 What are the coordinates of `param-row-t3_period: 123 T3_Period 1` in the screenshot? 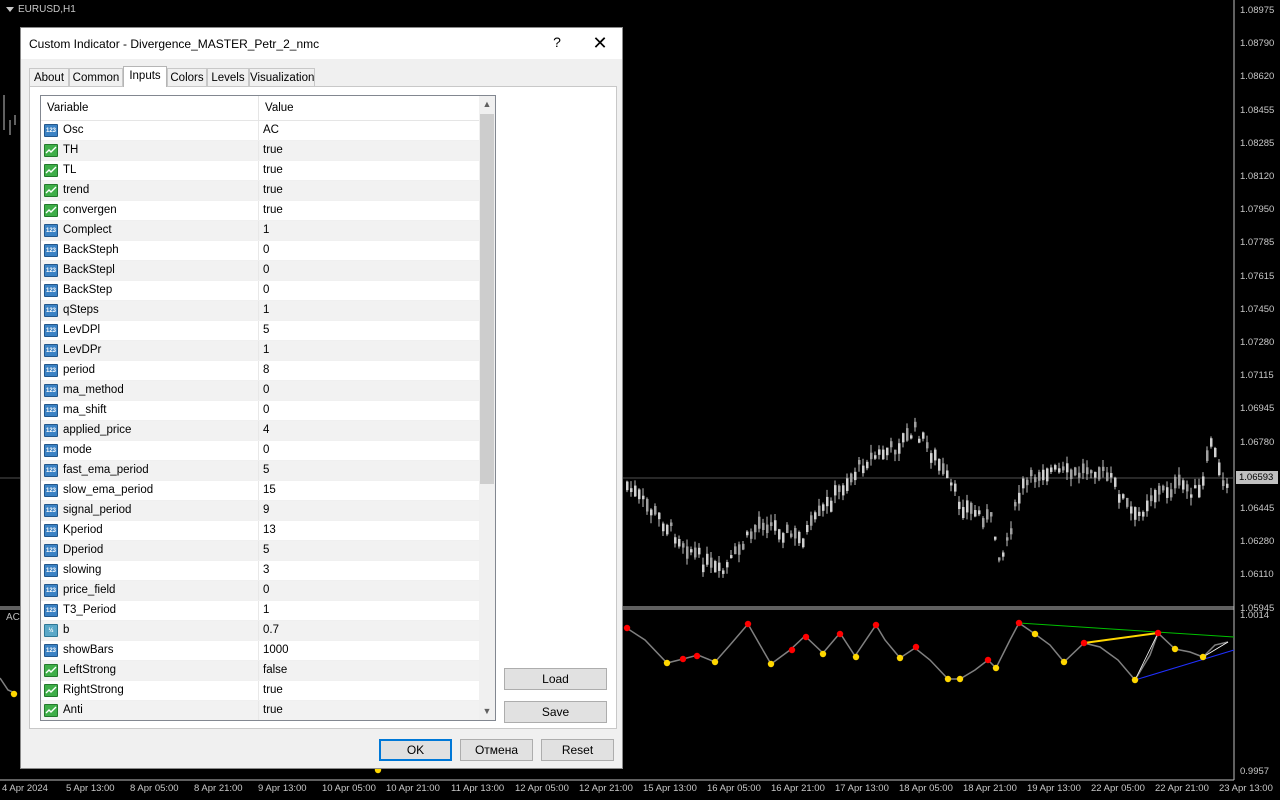 It's located at (260, 611).